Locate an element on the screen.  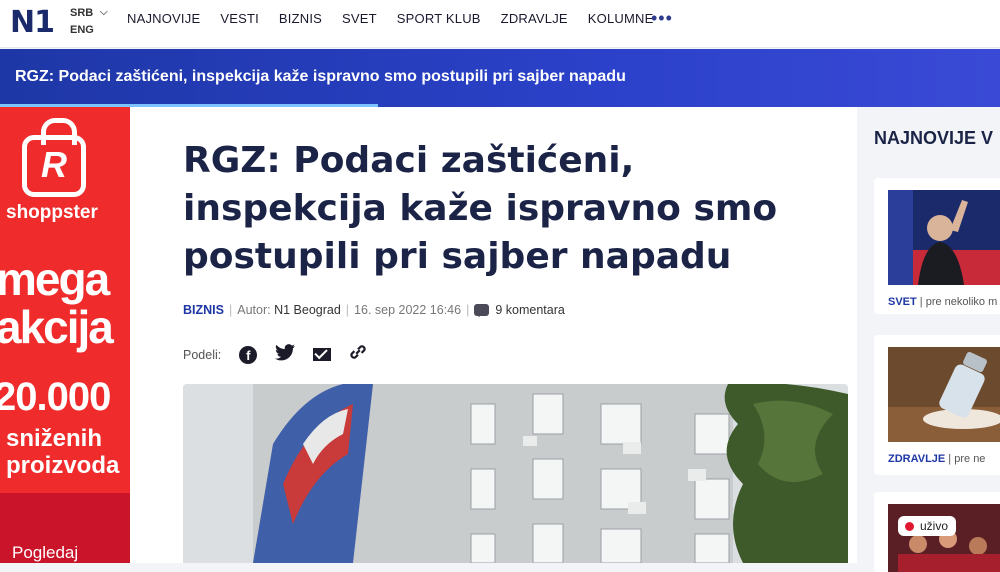
menu-item-svet: SVET is located at coordinates (359, 18).